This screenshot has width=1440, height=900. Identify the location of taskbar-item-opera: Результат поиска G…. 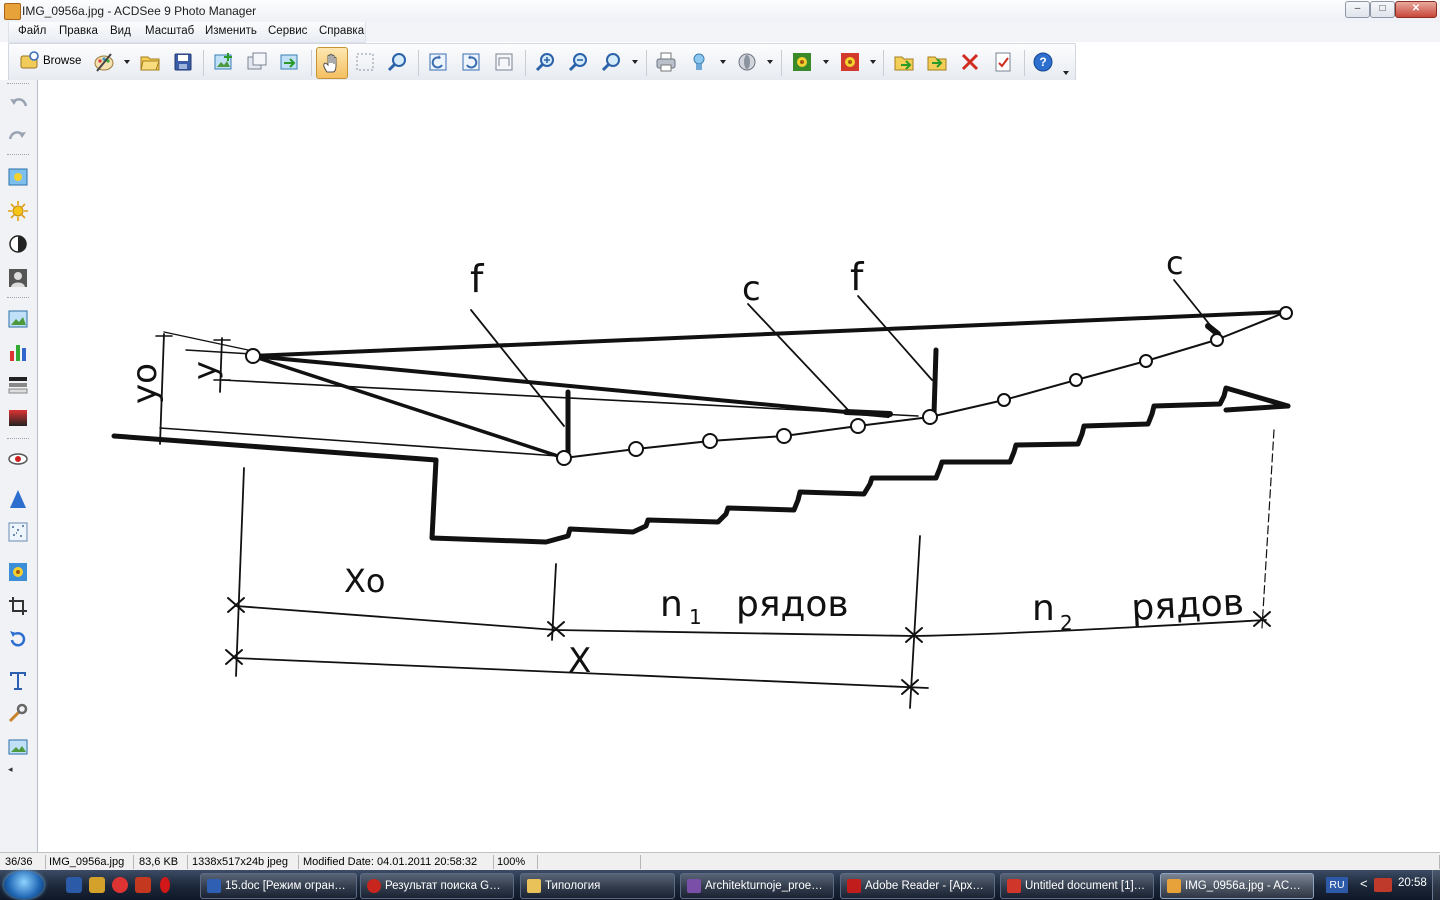
(437, 886).